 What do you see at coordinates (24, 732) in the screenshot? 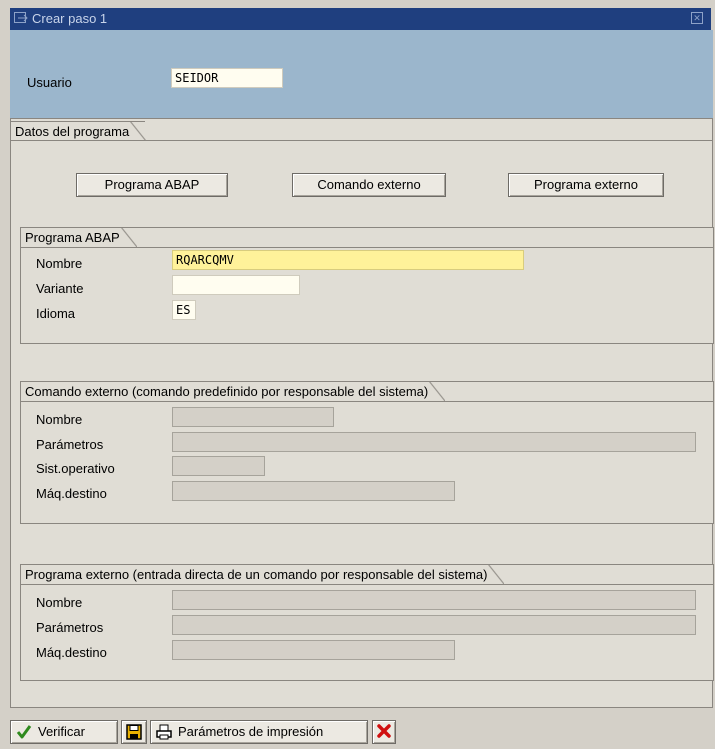
I see `checkmark-icon` at bounding box center [24, 732].